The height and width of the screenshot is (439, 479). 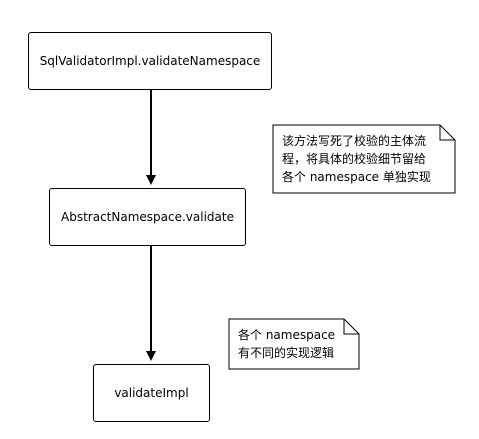 I want to click on node-label: validateImpl, so click(x=151, y=393).